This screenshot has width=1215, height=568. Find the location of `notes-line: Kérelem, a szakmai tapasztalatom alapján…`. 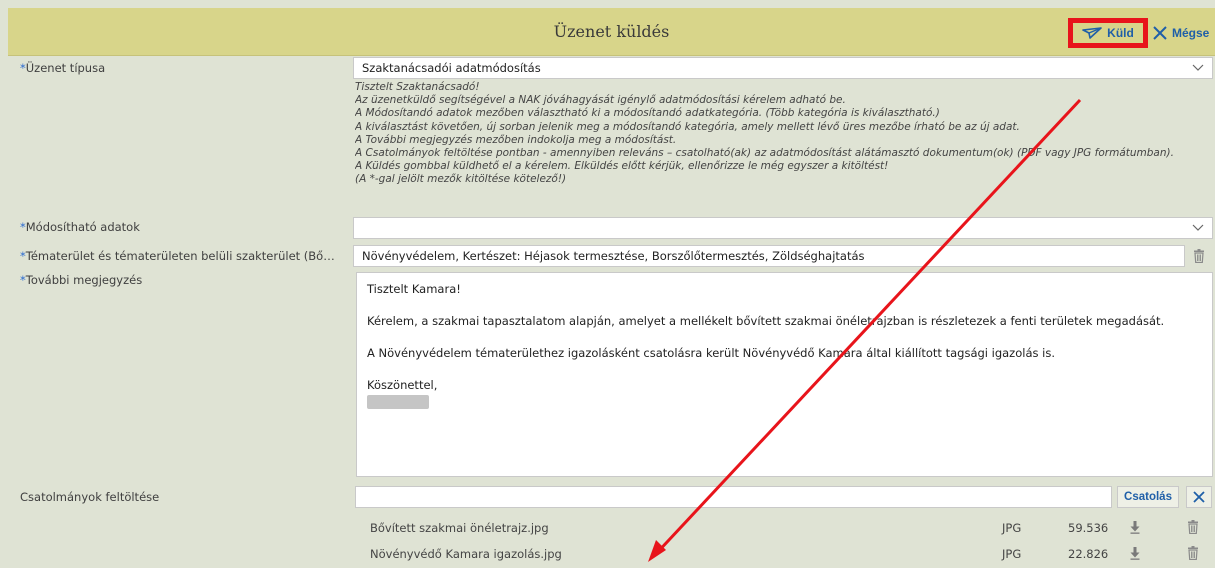

notes-line: Kérelem, a szakmai tapasztalatom alapján… is located at coordinates (766, 321).